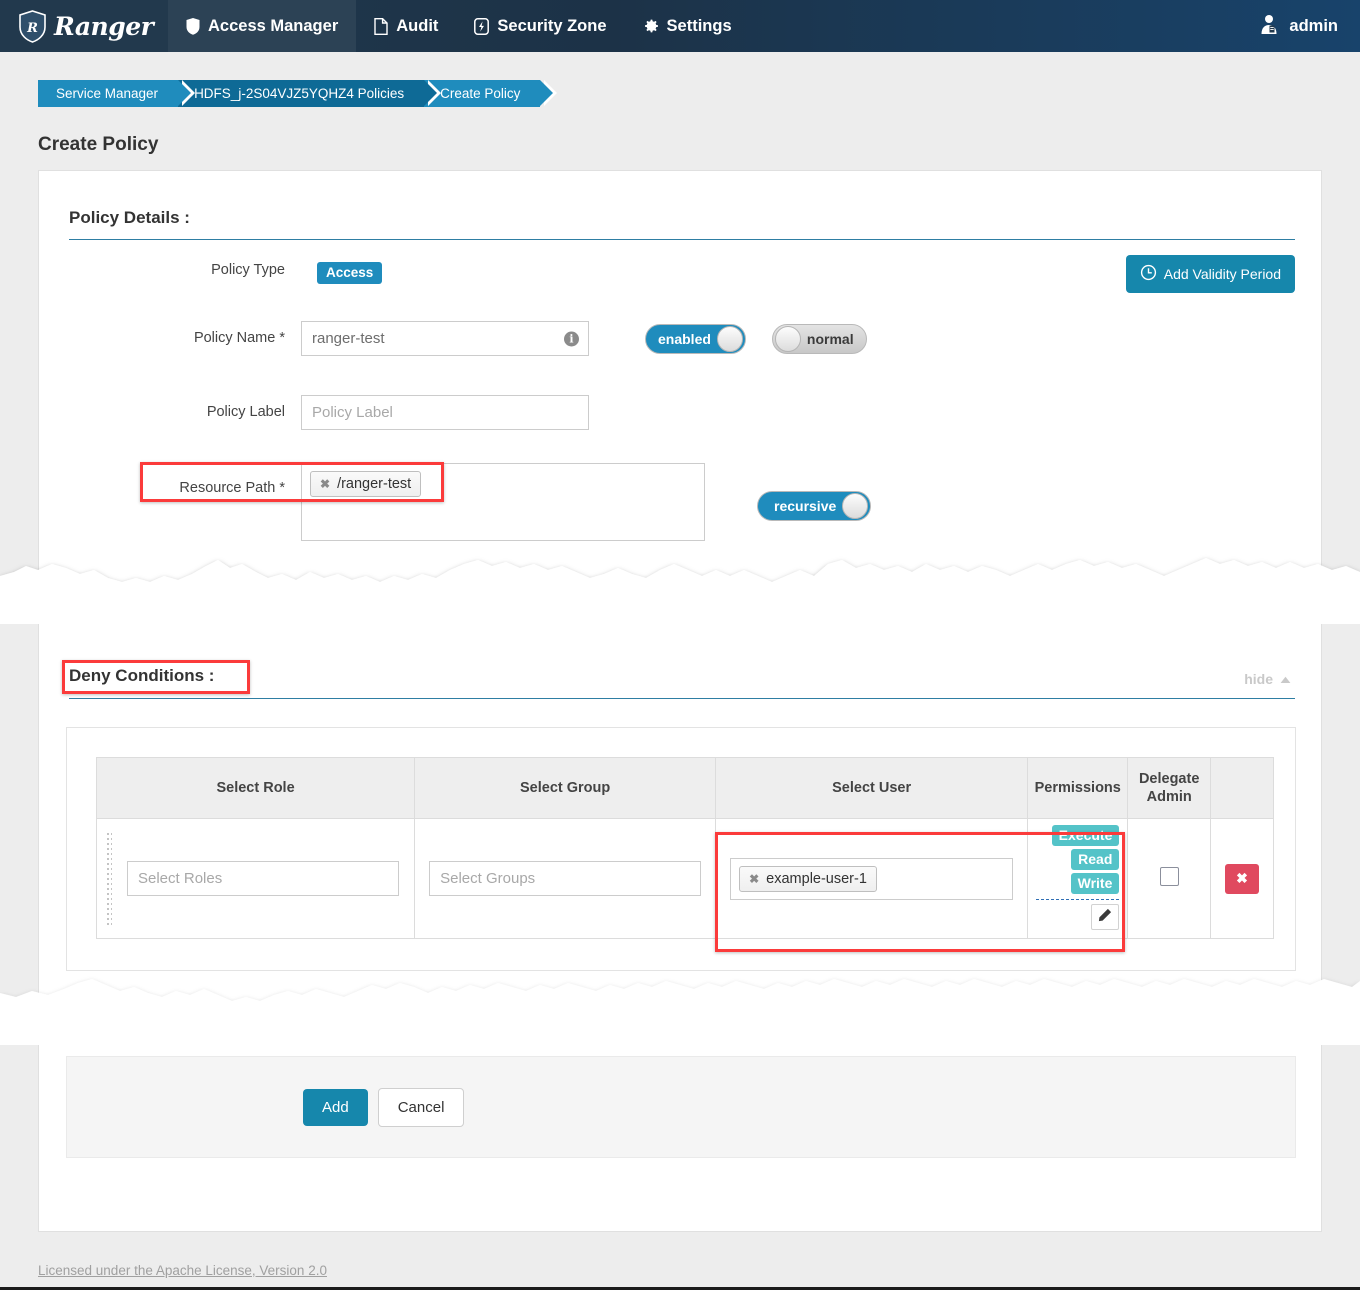 The width and height of the screenshot is (1360, 1290). I want to click on policy-type-row: Policy Type Access, so click(239, 273).